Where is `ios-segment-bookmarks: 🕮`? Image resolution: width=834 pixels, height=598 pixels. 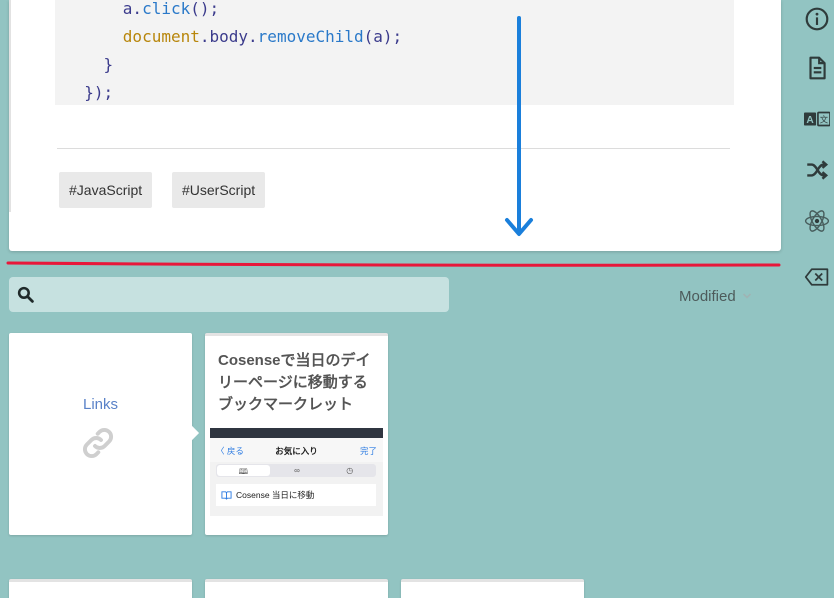 ios-segment-bookmarks: 🕮 is located at coordinates (243, 470).